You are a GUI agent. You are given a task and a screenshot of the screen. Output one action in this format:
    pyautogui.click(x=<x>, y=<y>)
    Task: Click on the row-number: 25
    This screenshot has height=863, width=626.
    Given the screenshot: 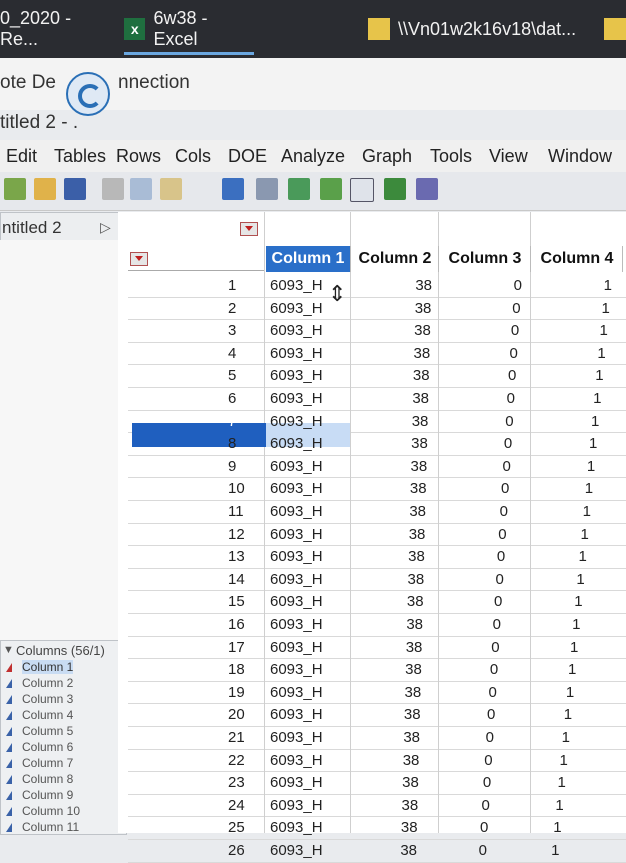 What is the action you would take?
    pyautogui.click(x=245, y=827)
    